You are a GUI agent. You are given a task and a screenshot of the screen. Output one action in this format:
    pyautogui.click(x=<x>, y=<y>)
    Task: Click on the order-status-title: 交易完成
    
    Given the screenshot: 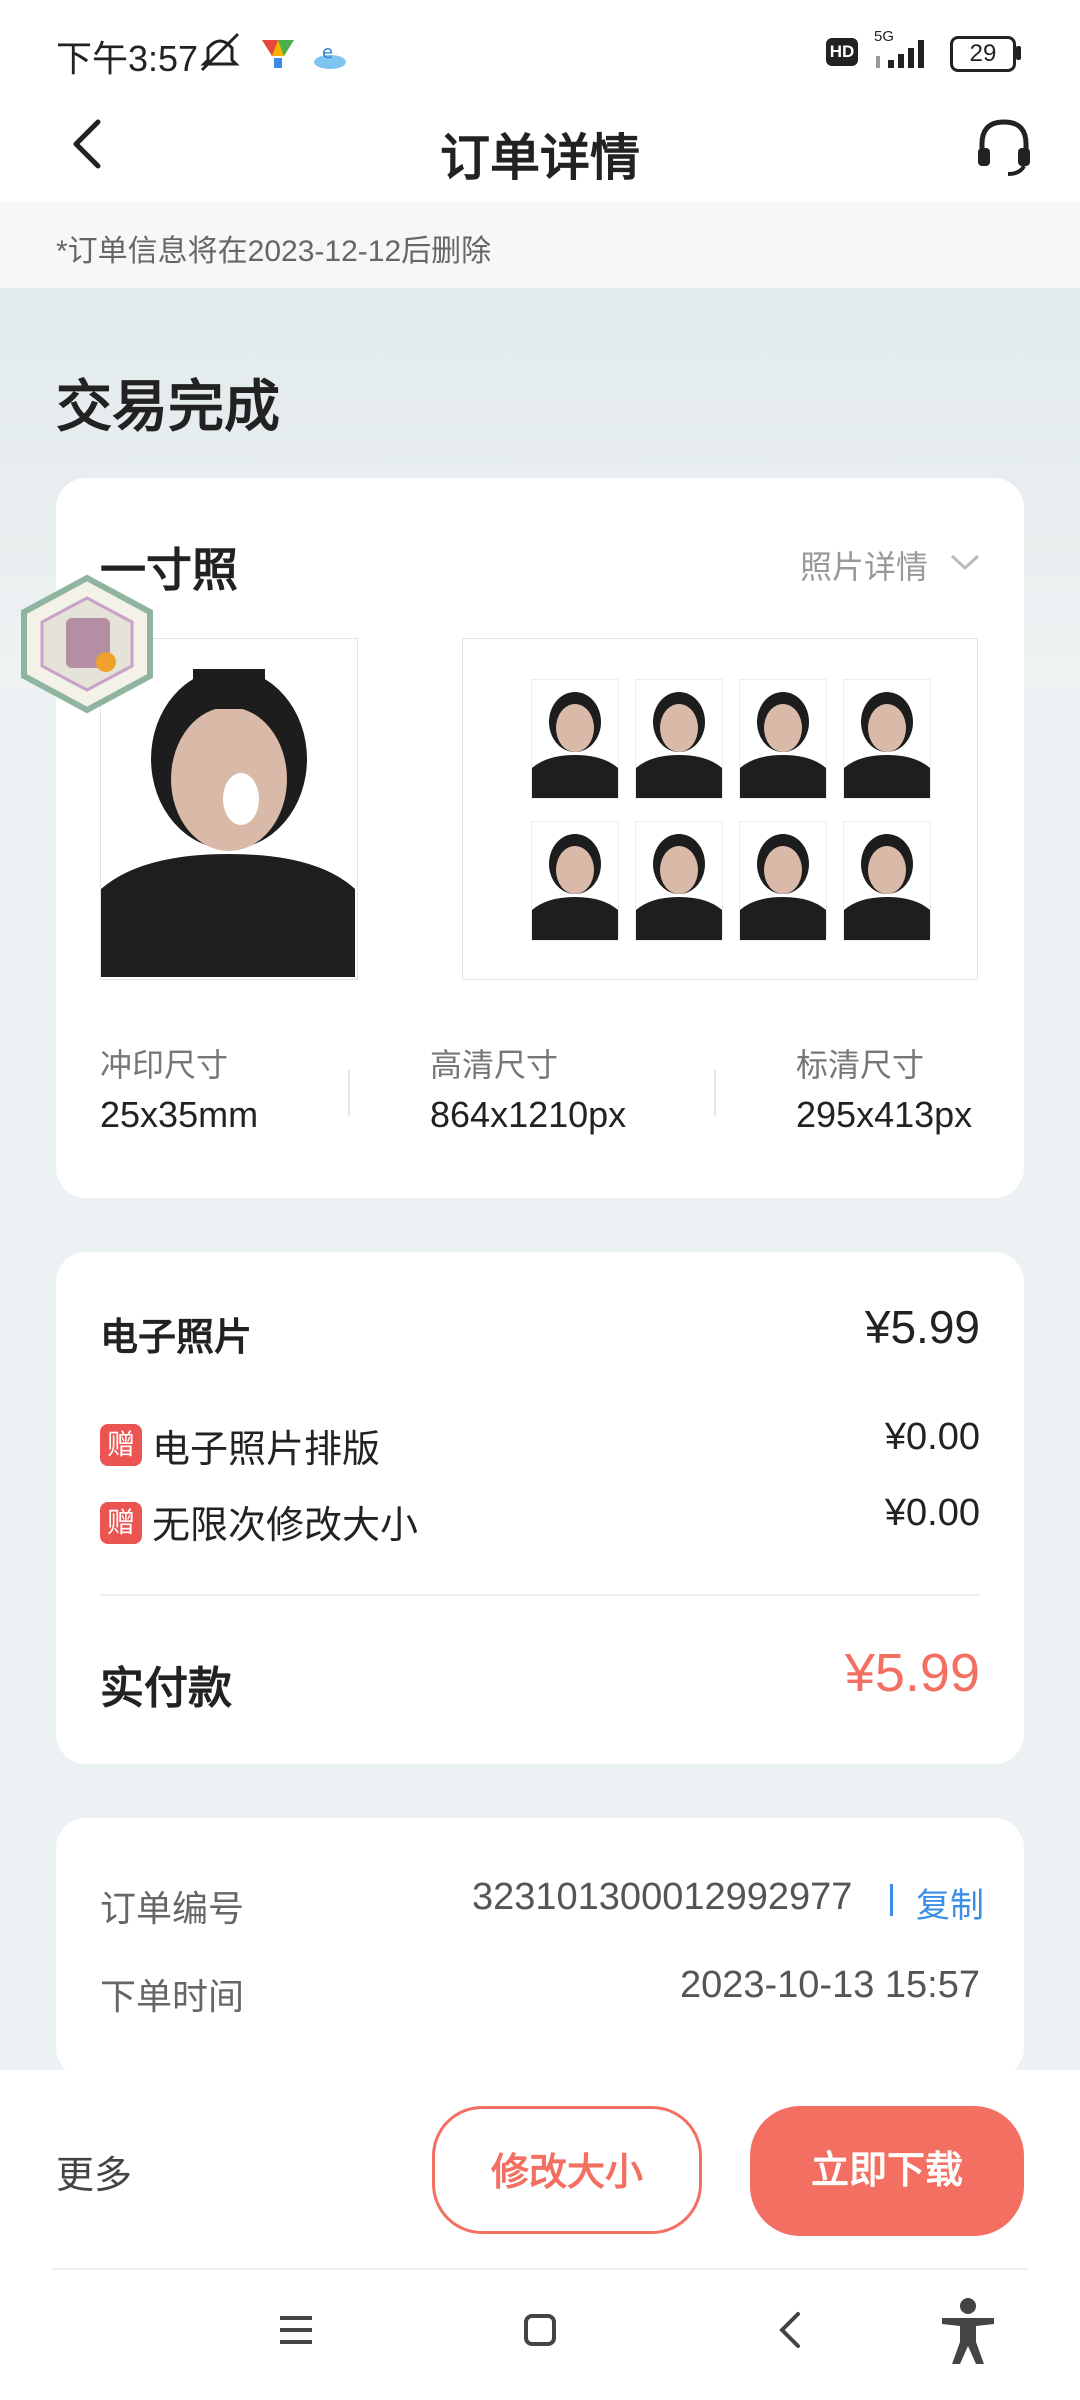 What is the action you would take?
    pyautogui.click(x=168, y=406)
    